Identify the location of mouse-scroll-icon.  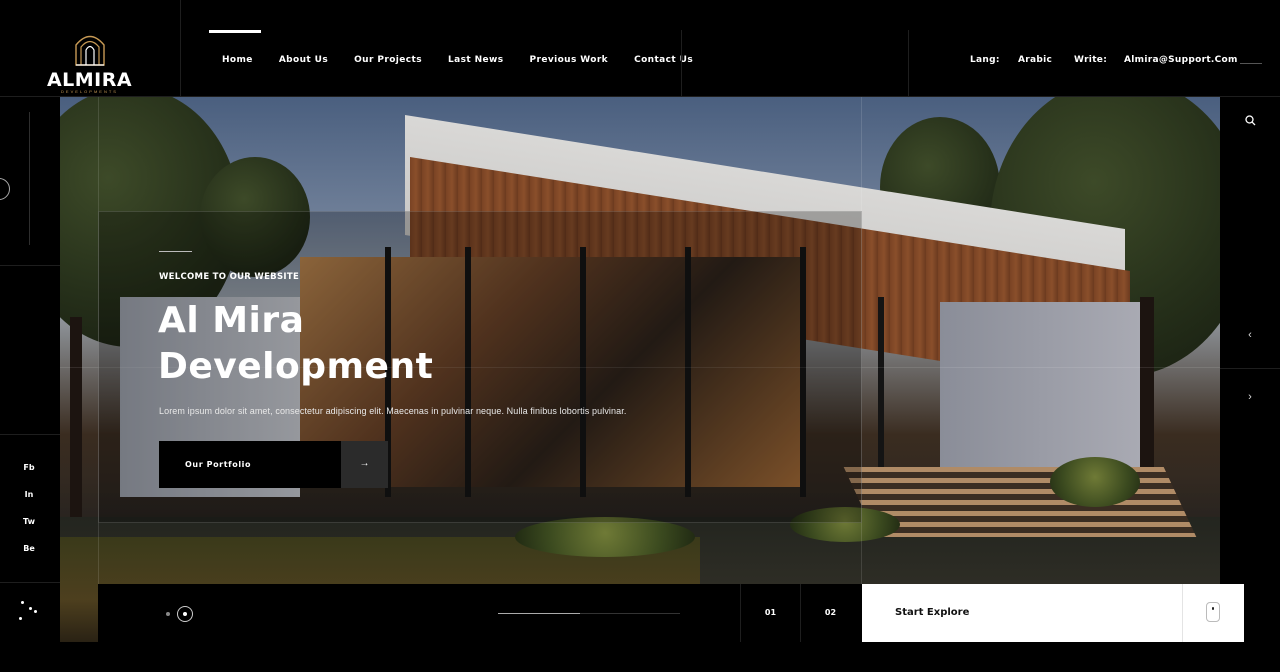
(1213, 612).